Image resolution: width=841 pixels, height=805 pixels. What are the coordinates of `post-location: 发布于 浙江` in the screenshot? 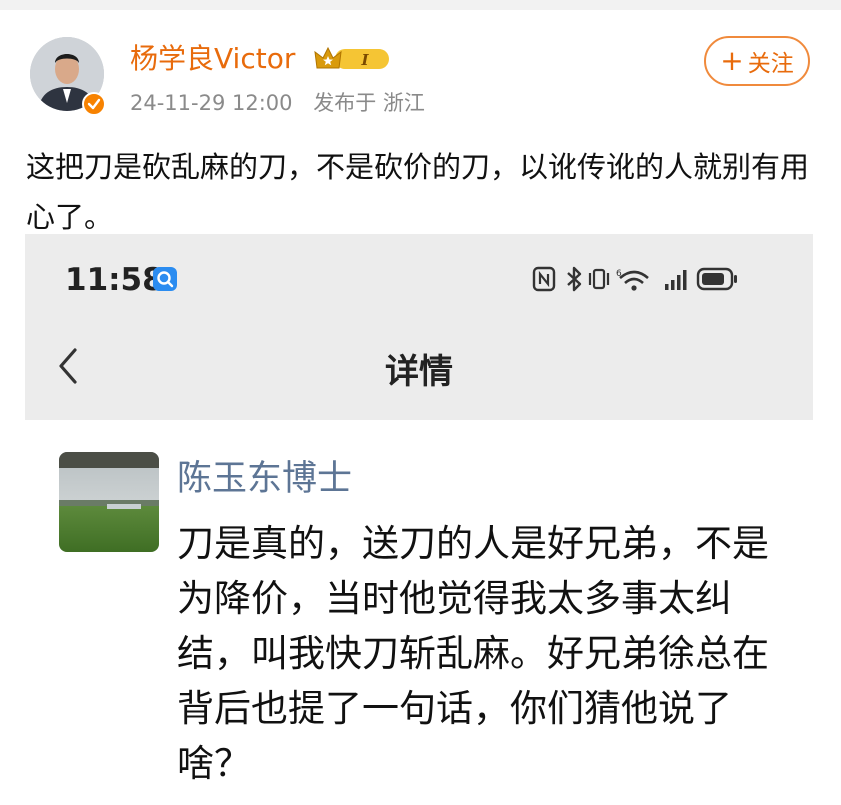 It's located at (369, 103).